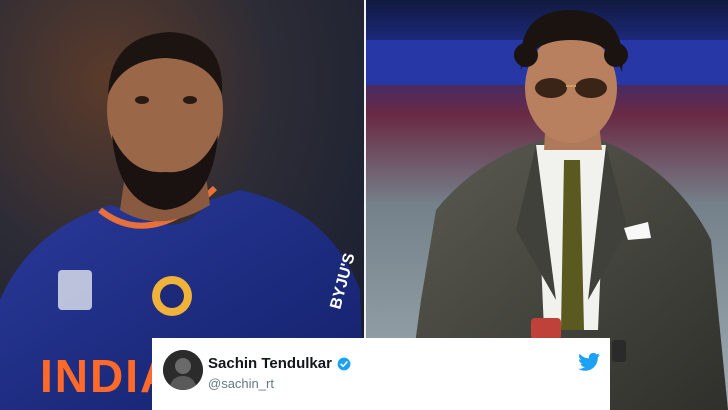  I want to click on avatar, so click(183, 370).